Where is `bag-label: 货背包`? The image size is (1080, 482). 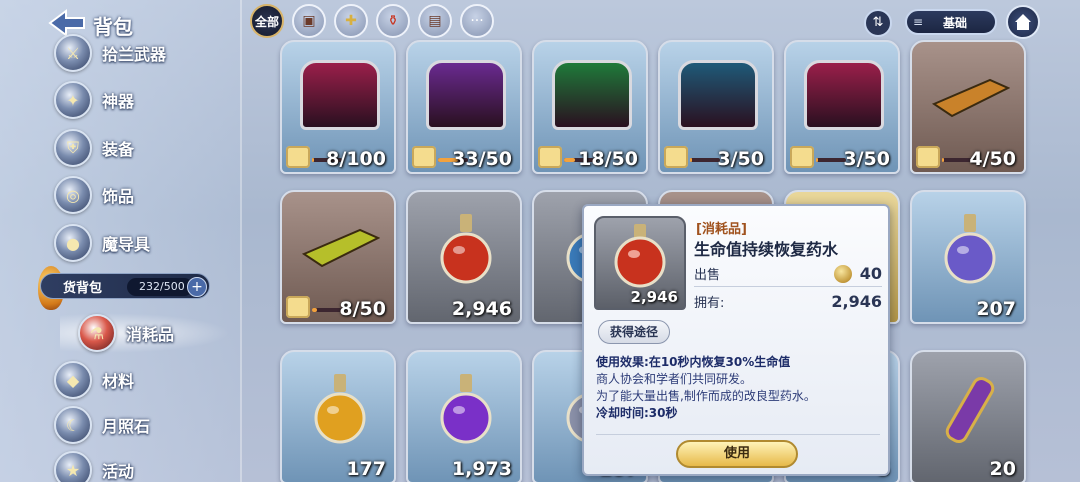
bag-label: 货背包 is located at coordinates (83, 288).